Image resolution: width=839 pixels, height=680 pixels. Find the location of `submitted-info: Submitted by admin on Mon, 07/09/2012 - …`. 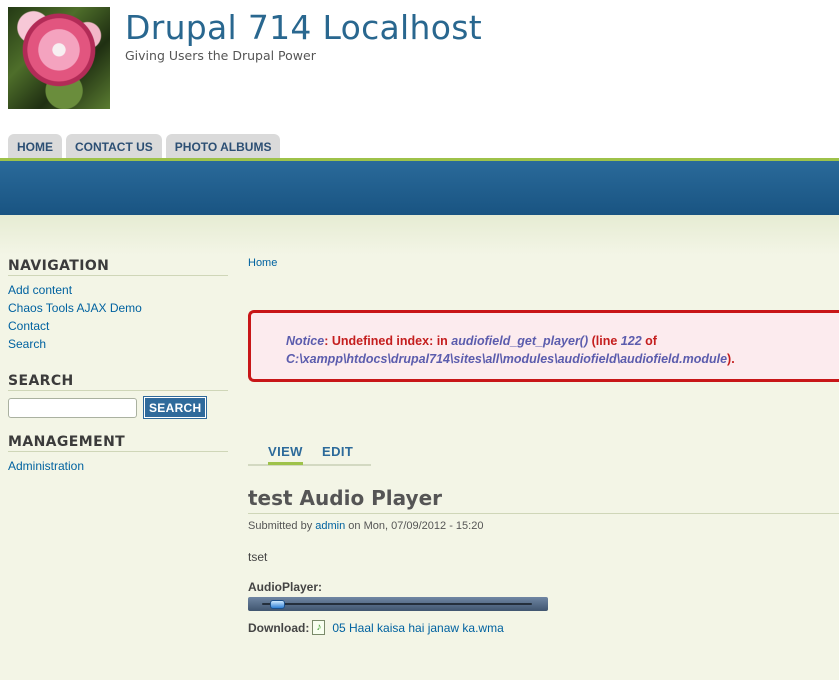

submitted-info: Submitted by admin on Mon, 07/09/2012 - … is located at coordinates (365, 526).